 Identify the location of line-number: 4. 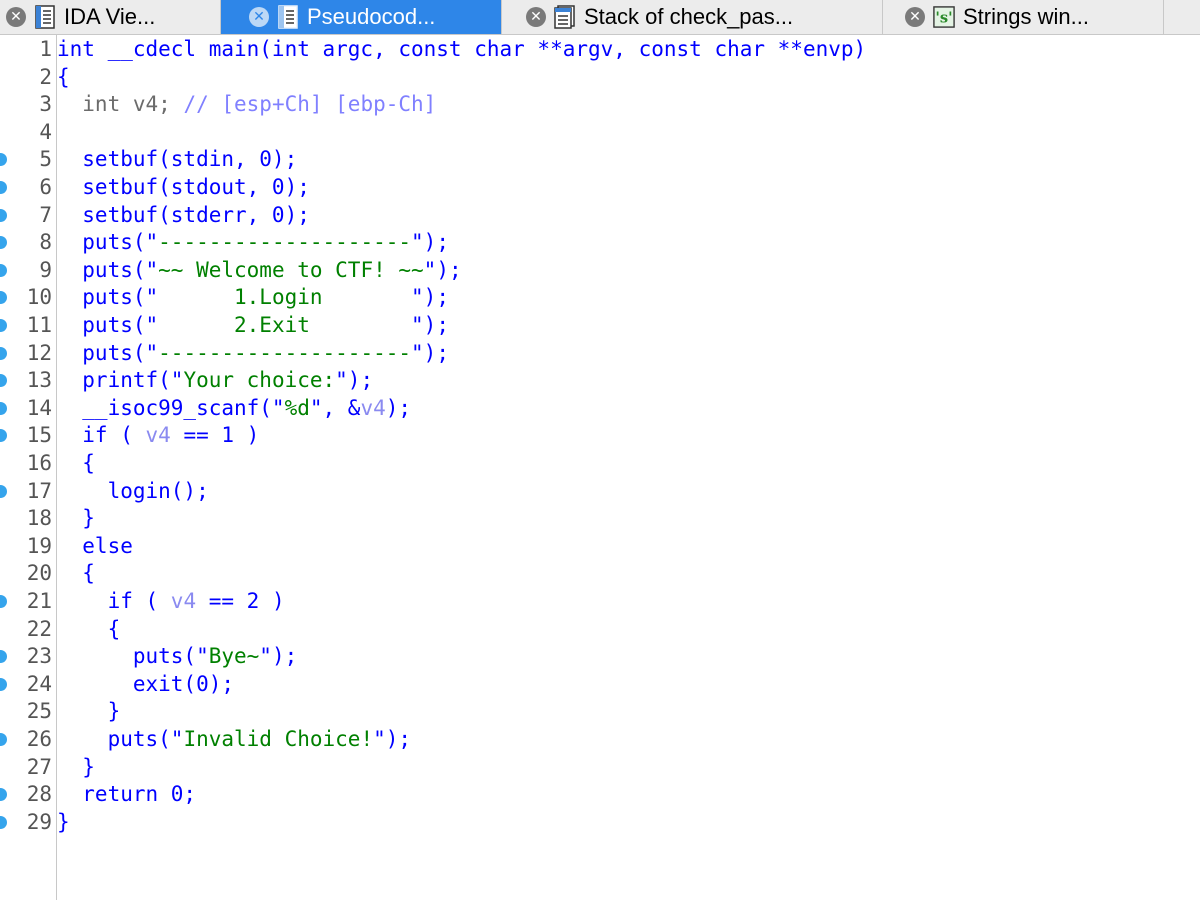
(45, 131).